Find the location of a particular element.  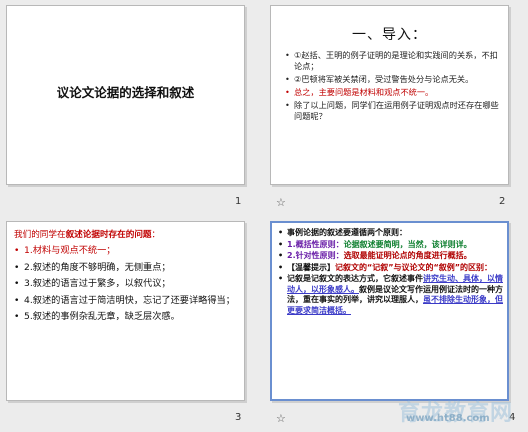

slide-4-principle-2-text: 选取最能证明论点的角度进行概括。 is located at coordinates (407, 255).